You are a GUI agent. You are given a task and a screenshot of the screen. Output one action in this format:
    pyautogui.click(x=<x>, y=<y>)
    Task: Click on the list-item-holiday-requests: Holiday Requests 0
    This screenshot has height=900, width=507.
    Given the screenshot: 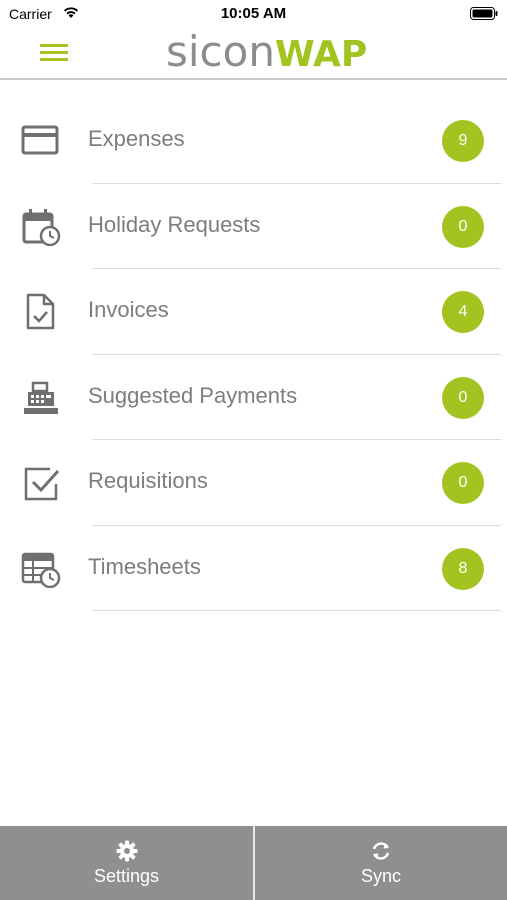 What is the action you would take?
    pyautogui.click(x=253, y=226)
    